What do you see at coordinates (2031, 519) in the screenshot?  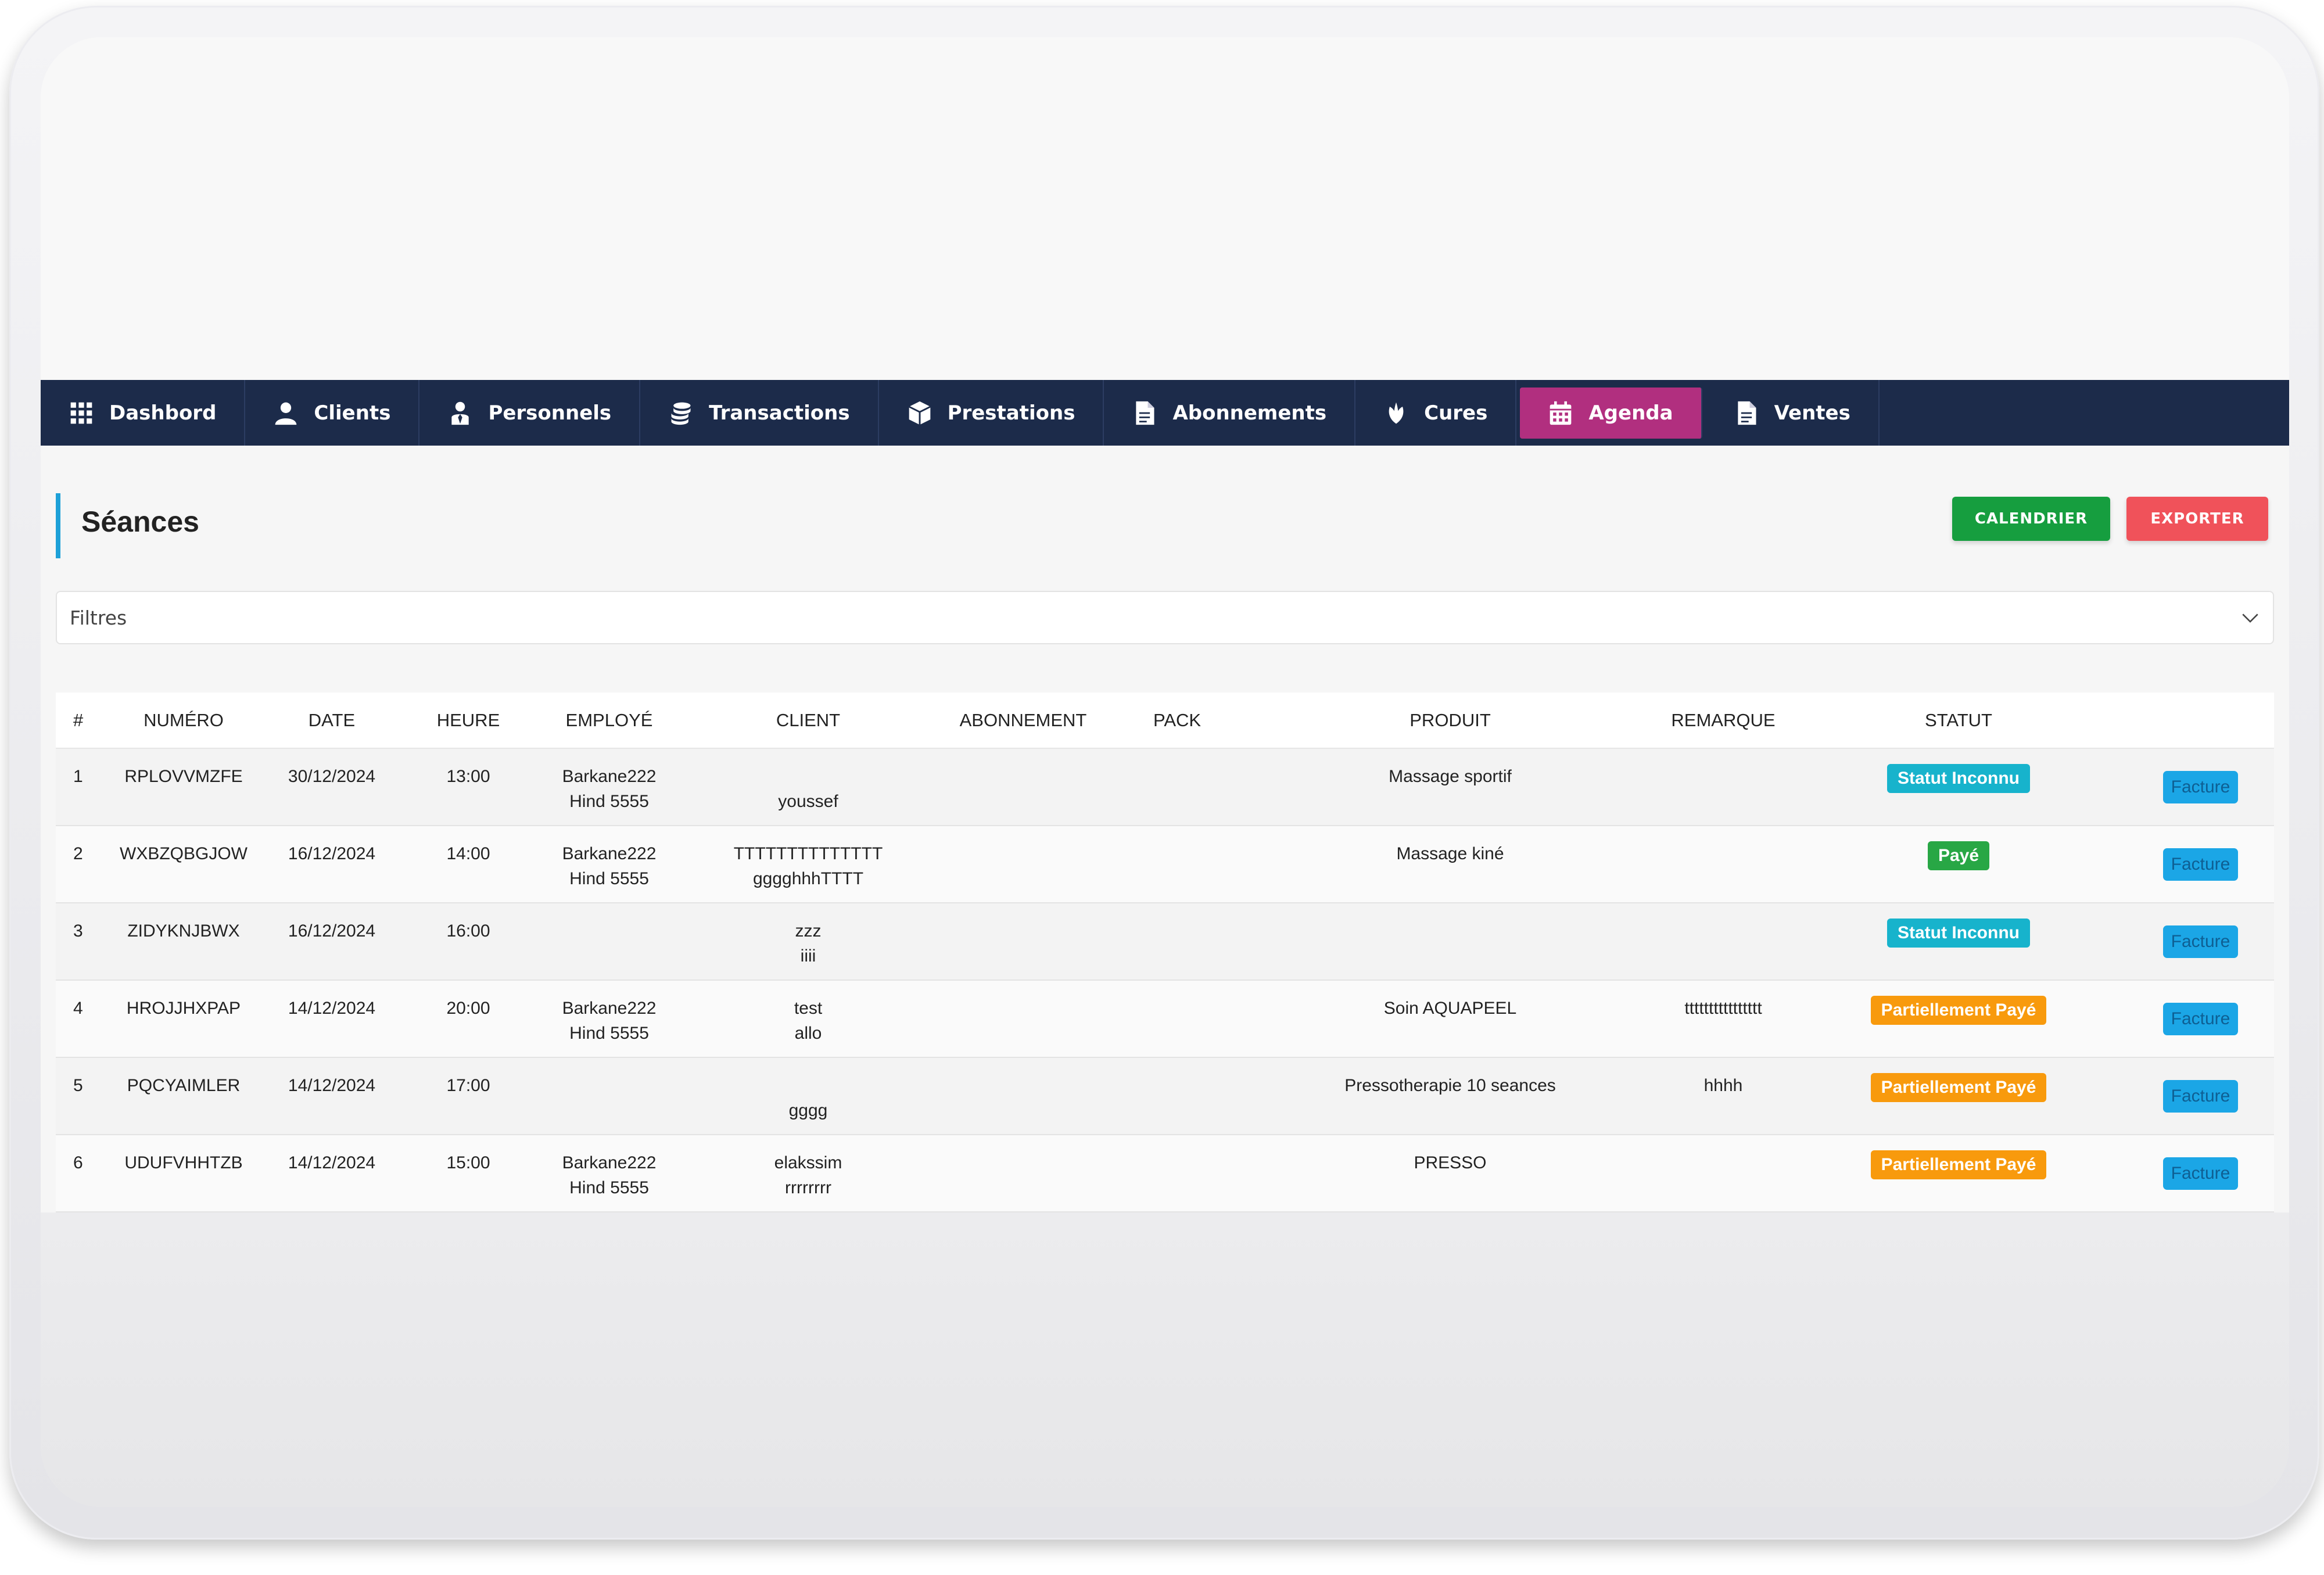 I see `calendar-button: CALENDRIER` at bounding box center [2031, 519].